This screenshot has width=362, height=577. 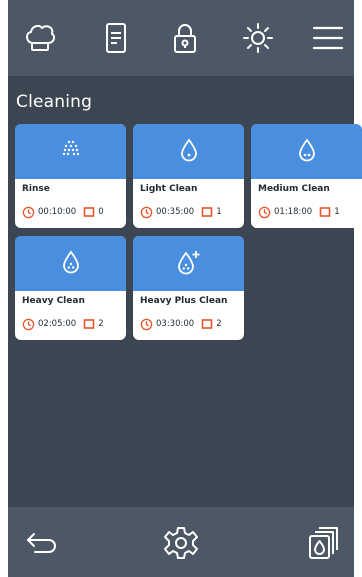 I want to click on program-card-heavy-plus-clean: Heavy Plus Clean 03:30:00 2, so click(x=188, y=288).